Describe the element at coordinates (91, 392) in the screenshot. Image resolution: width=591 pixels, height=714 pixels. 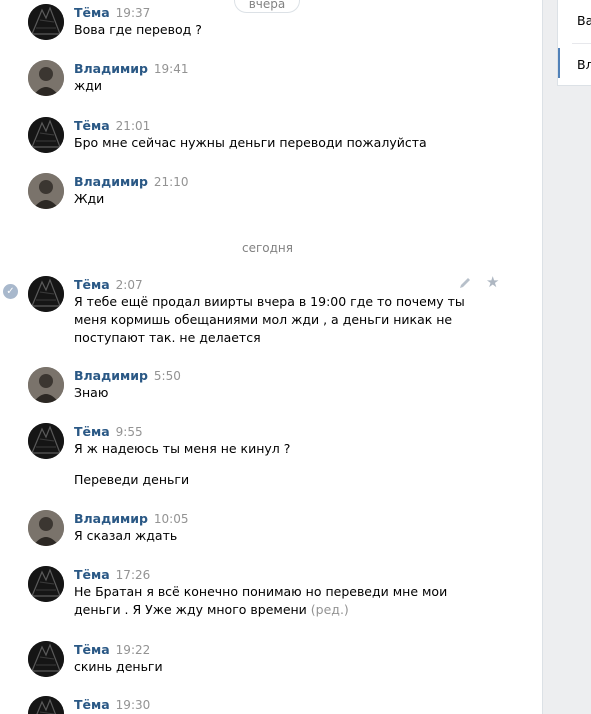
I see `message-text: Знаю` at that location.